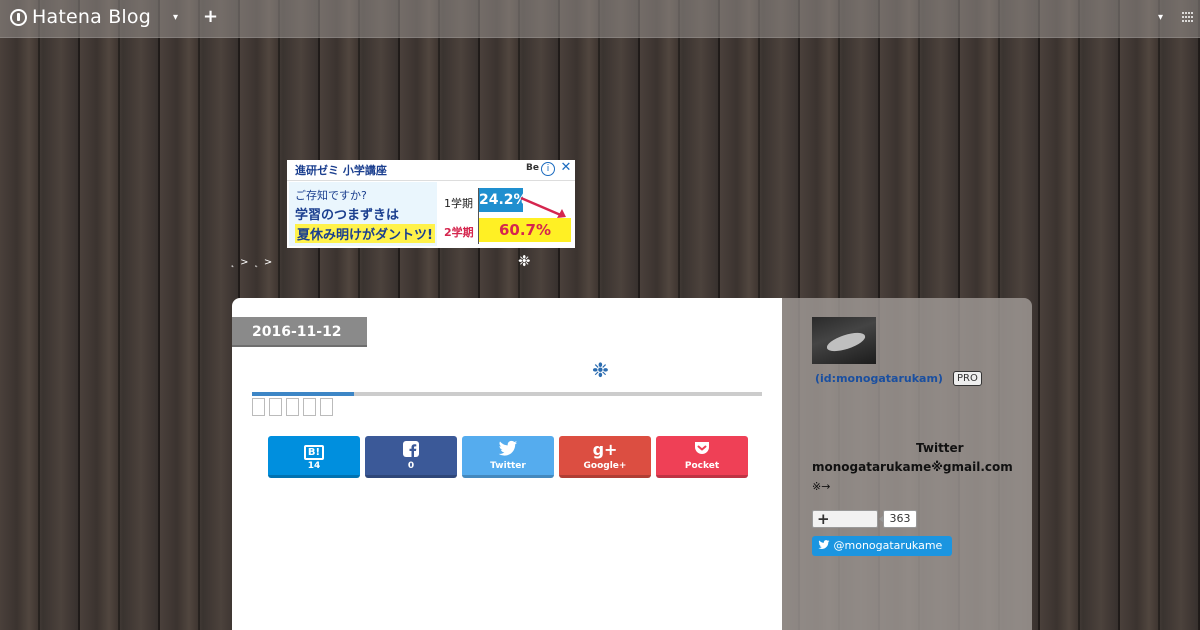  Describe the element at coordinates (605, 466) in the screenshot. I see `google-plus-label: Google+` at that location.